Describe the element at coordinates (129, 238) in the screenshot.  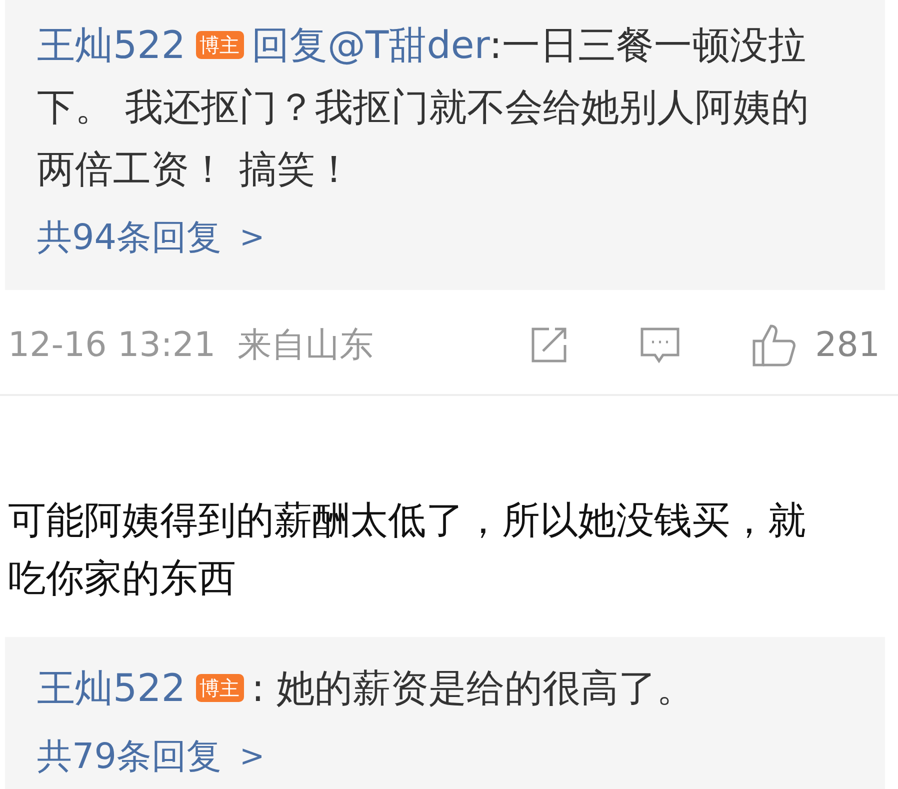
I see `more-replies-label: 共94条回复` at that location.